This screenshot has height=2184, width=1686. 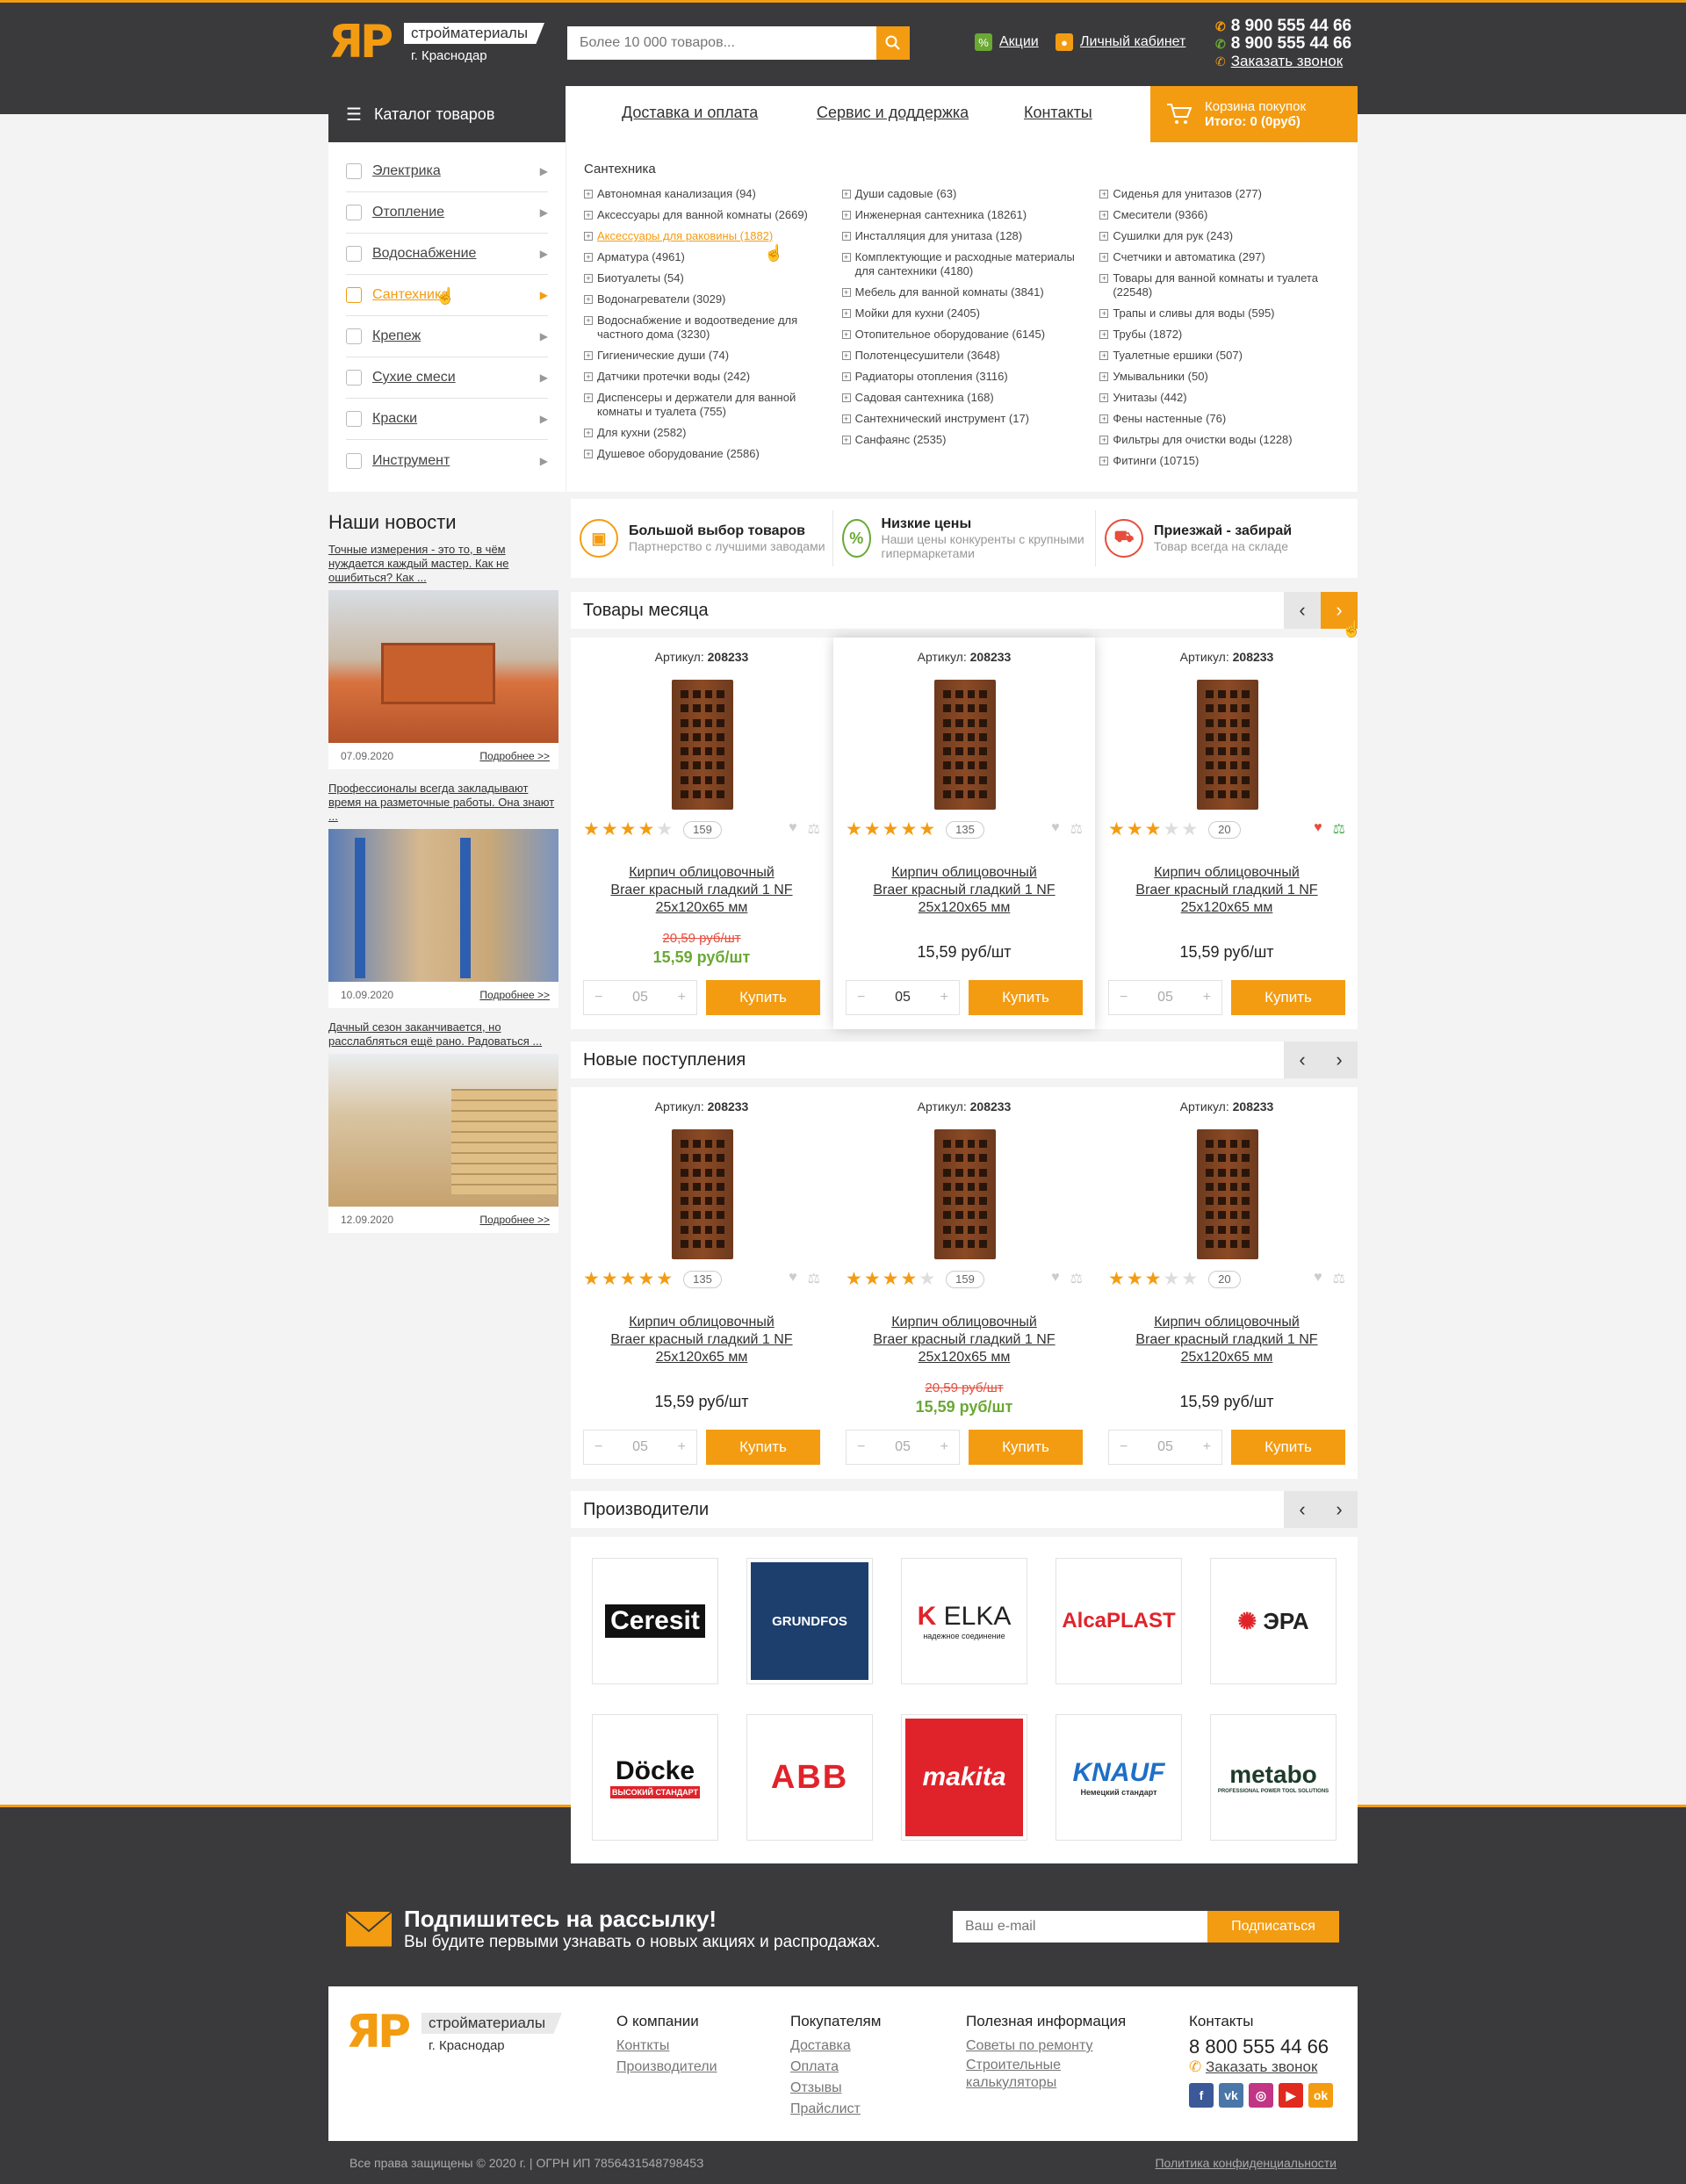 What do you see at coordinates (1220, 440) in the screenshot?
I see `submenu-item: + Фильтры для очистки воды (1228)` at bounding box center [1220, 440].